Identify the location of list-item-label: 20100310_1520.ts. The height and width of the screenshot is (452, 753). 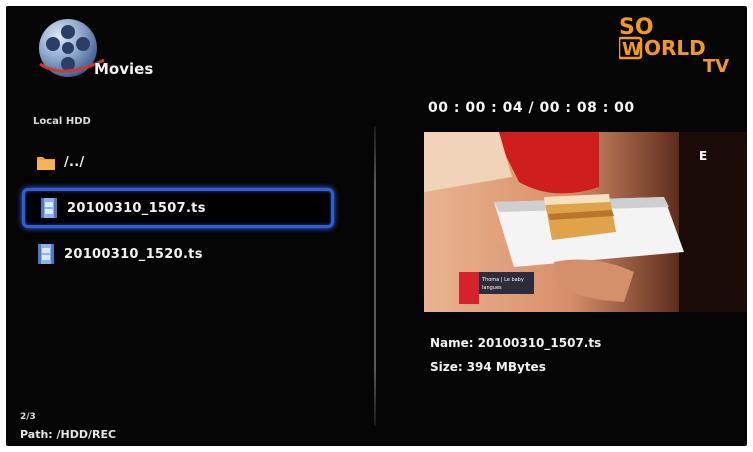
(133, 254).